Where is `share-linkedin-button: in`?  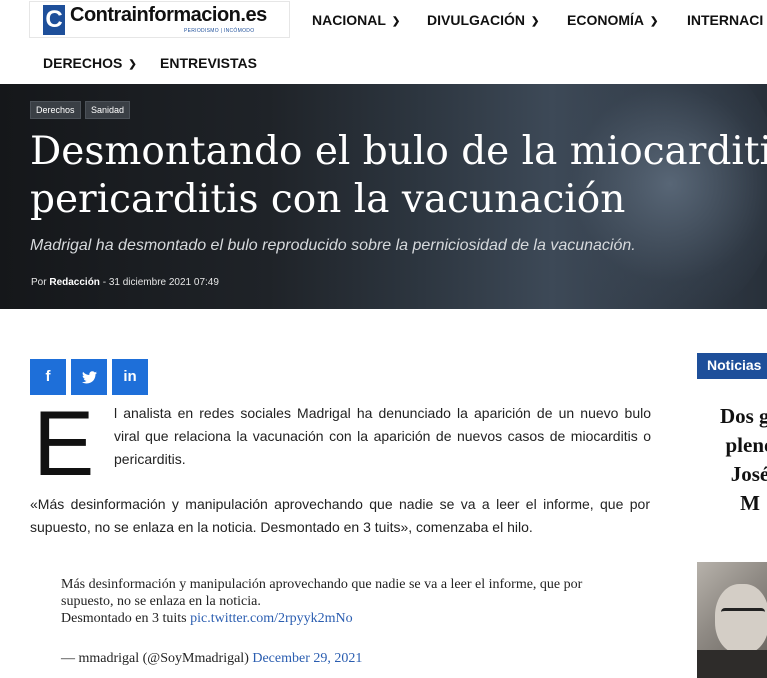
share-linkedin-button: in is located at coordinates (130, 377).